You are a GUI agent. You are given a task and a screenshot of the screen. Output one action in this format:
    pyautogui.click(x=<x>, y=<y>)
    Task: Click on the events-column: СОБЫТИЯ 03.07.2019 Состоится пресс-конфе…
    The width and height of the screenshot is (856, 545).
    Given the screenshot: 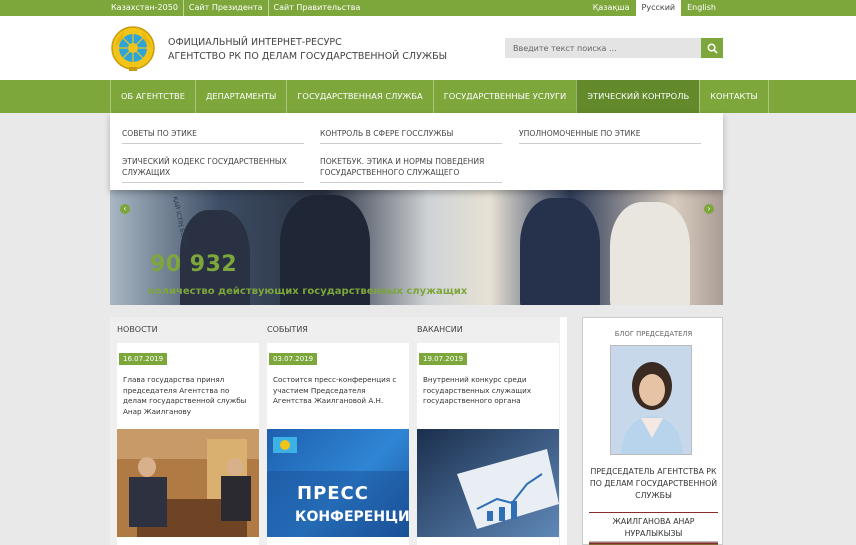 What is the action you would take?
    pyautogui.click(x=335, y=431)
    